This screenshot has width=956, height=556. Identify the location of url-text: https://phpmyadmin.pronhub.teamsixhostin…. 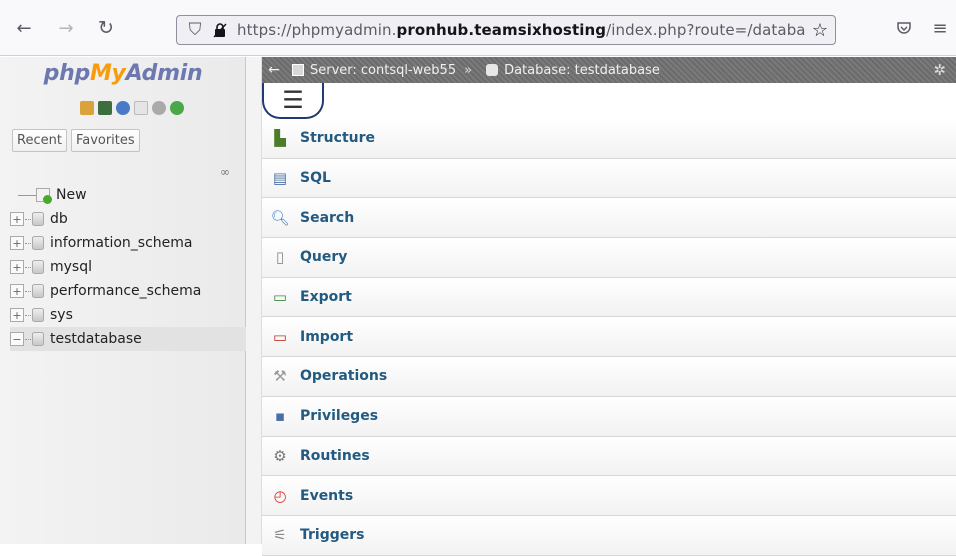
(521, 30).